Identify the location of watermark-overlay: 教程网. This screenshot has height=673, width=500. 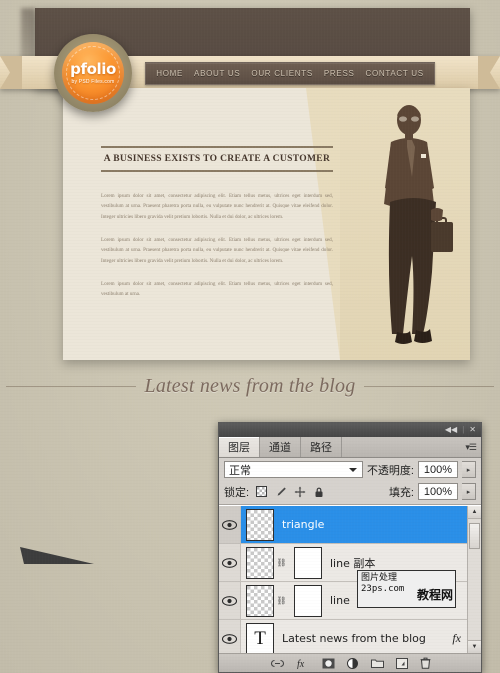
(434, 595).